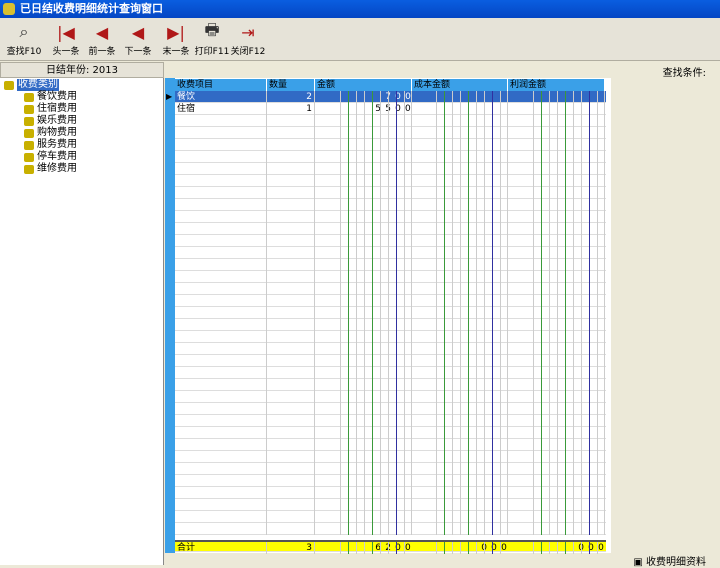 The height and width of the screenshot is (568, 720). What do you see at coordinates (50, 169) in the screenshot?
I see `tree-item: 维修费用` at bounding box center [50, 169].